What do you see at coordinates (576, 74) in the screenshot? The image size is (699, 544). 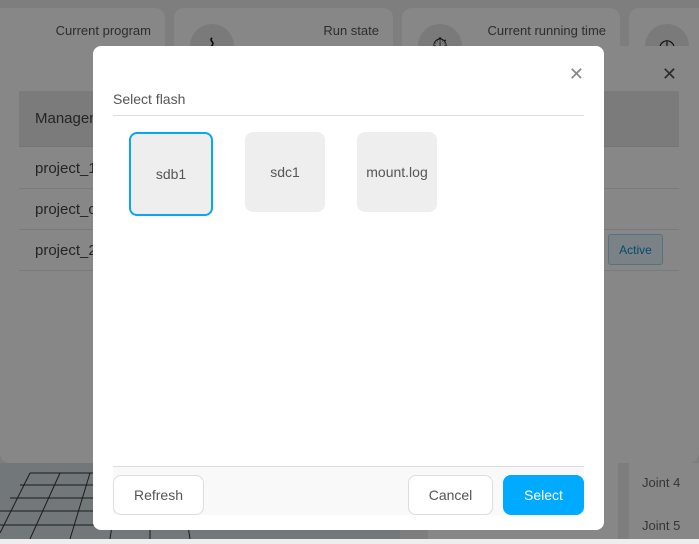 I see `close-icon: ✕` at bounding box center [576, 74].